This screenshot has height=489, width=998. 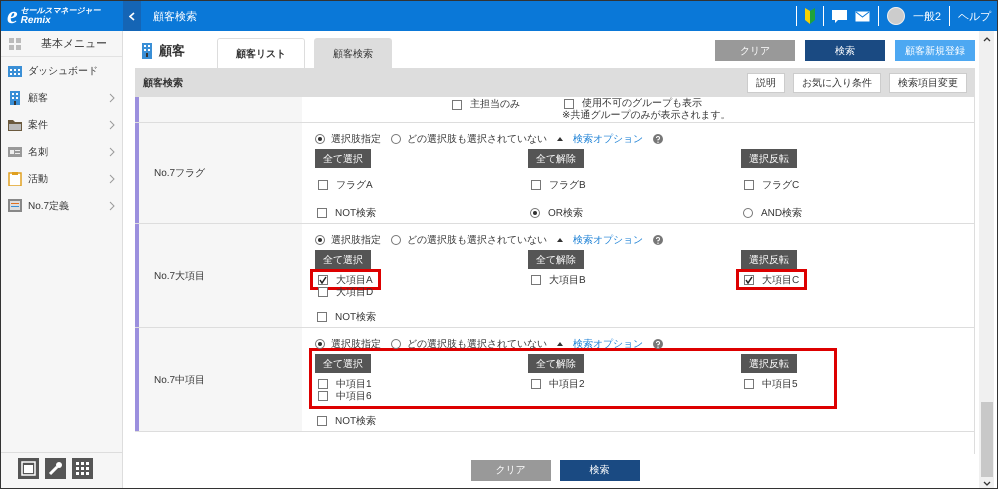 I want to click on window-button, so click(x=28, y=468).